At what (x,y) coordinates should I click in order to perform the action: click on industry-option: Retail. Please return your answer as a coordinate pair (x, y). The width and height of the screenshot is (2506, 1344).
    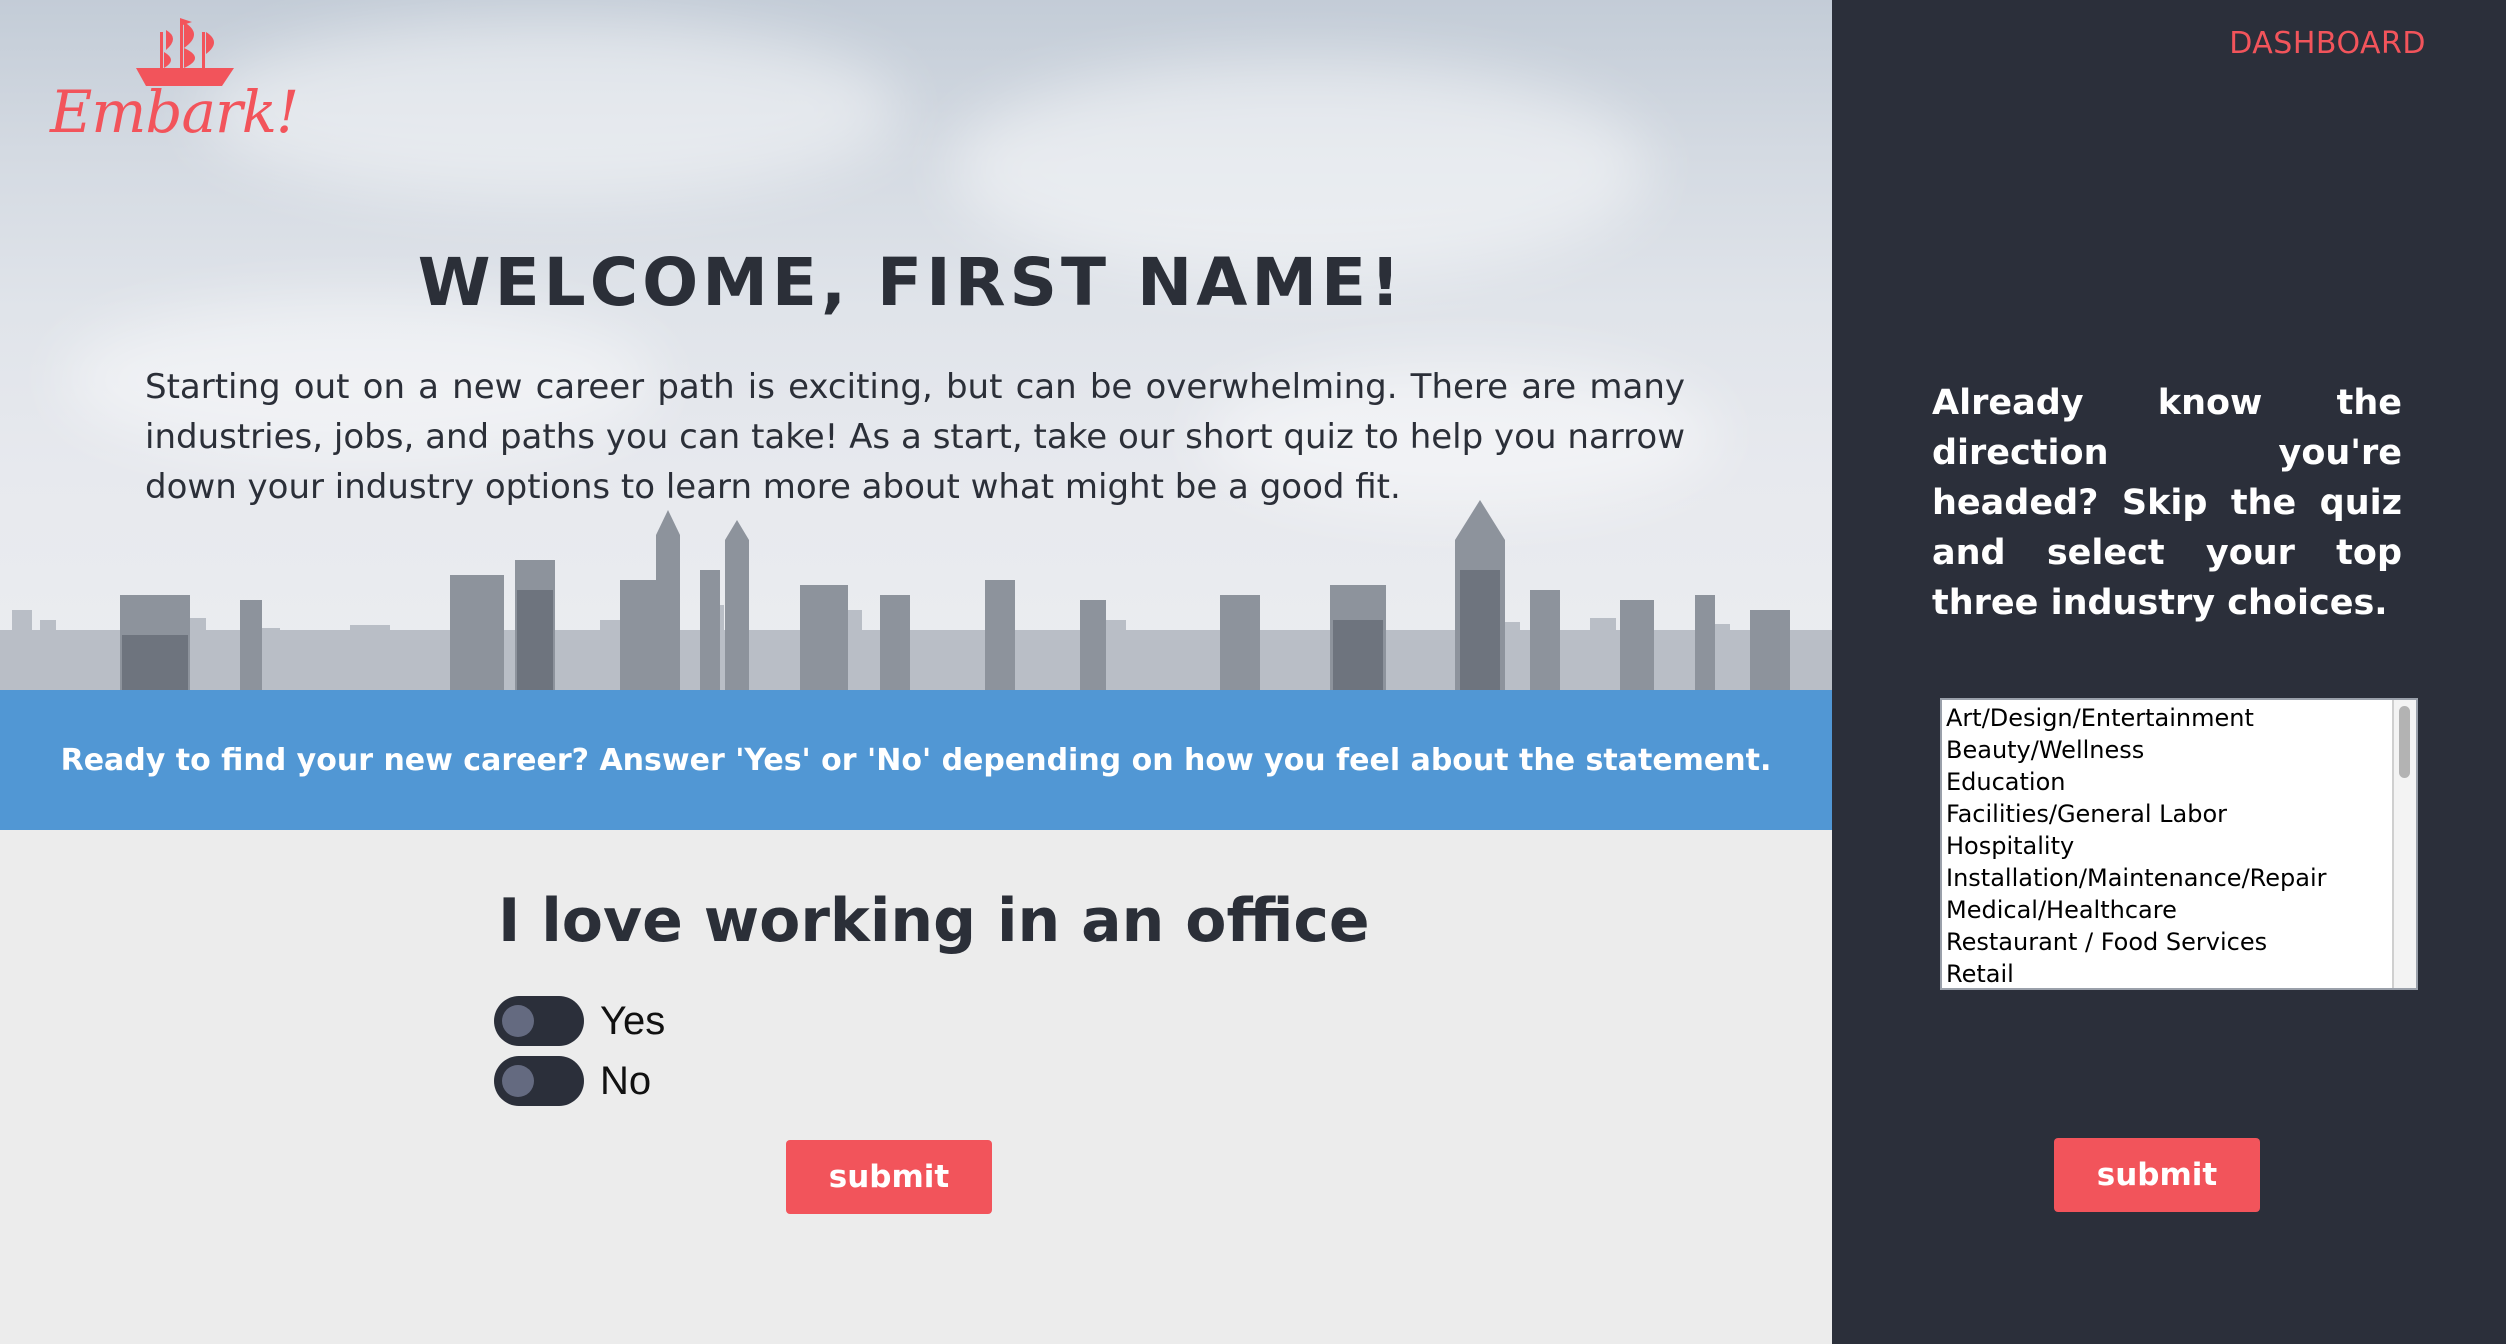
    Looking at the image, I should click on (2166, 973).